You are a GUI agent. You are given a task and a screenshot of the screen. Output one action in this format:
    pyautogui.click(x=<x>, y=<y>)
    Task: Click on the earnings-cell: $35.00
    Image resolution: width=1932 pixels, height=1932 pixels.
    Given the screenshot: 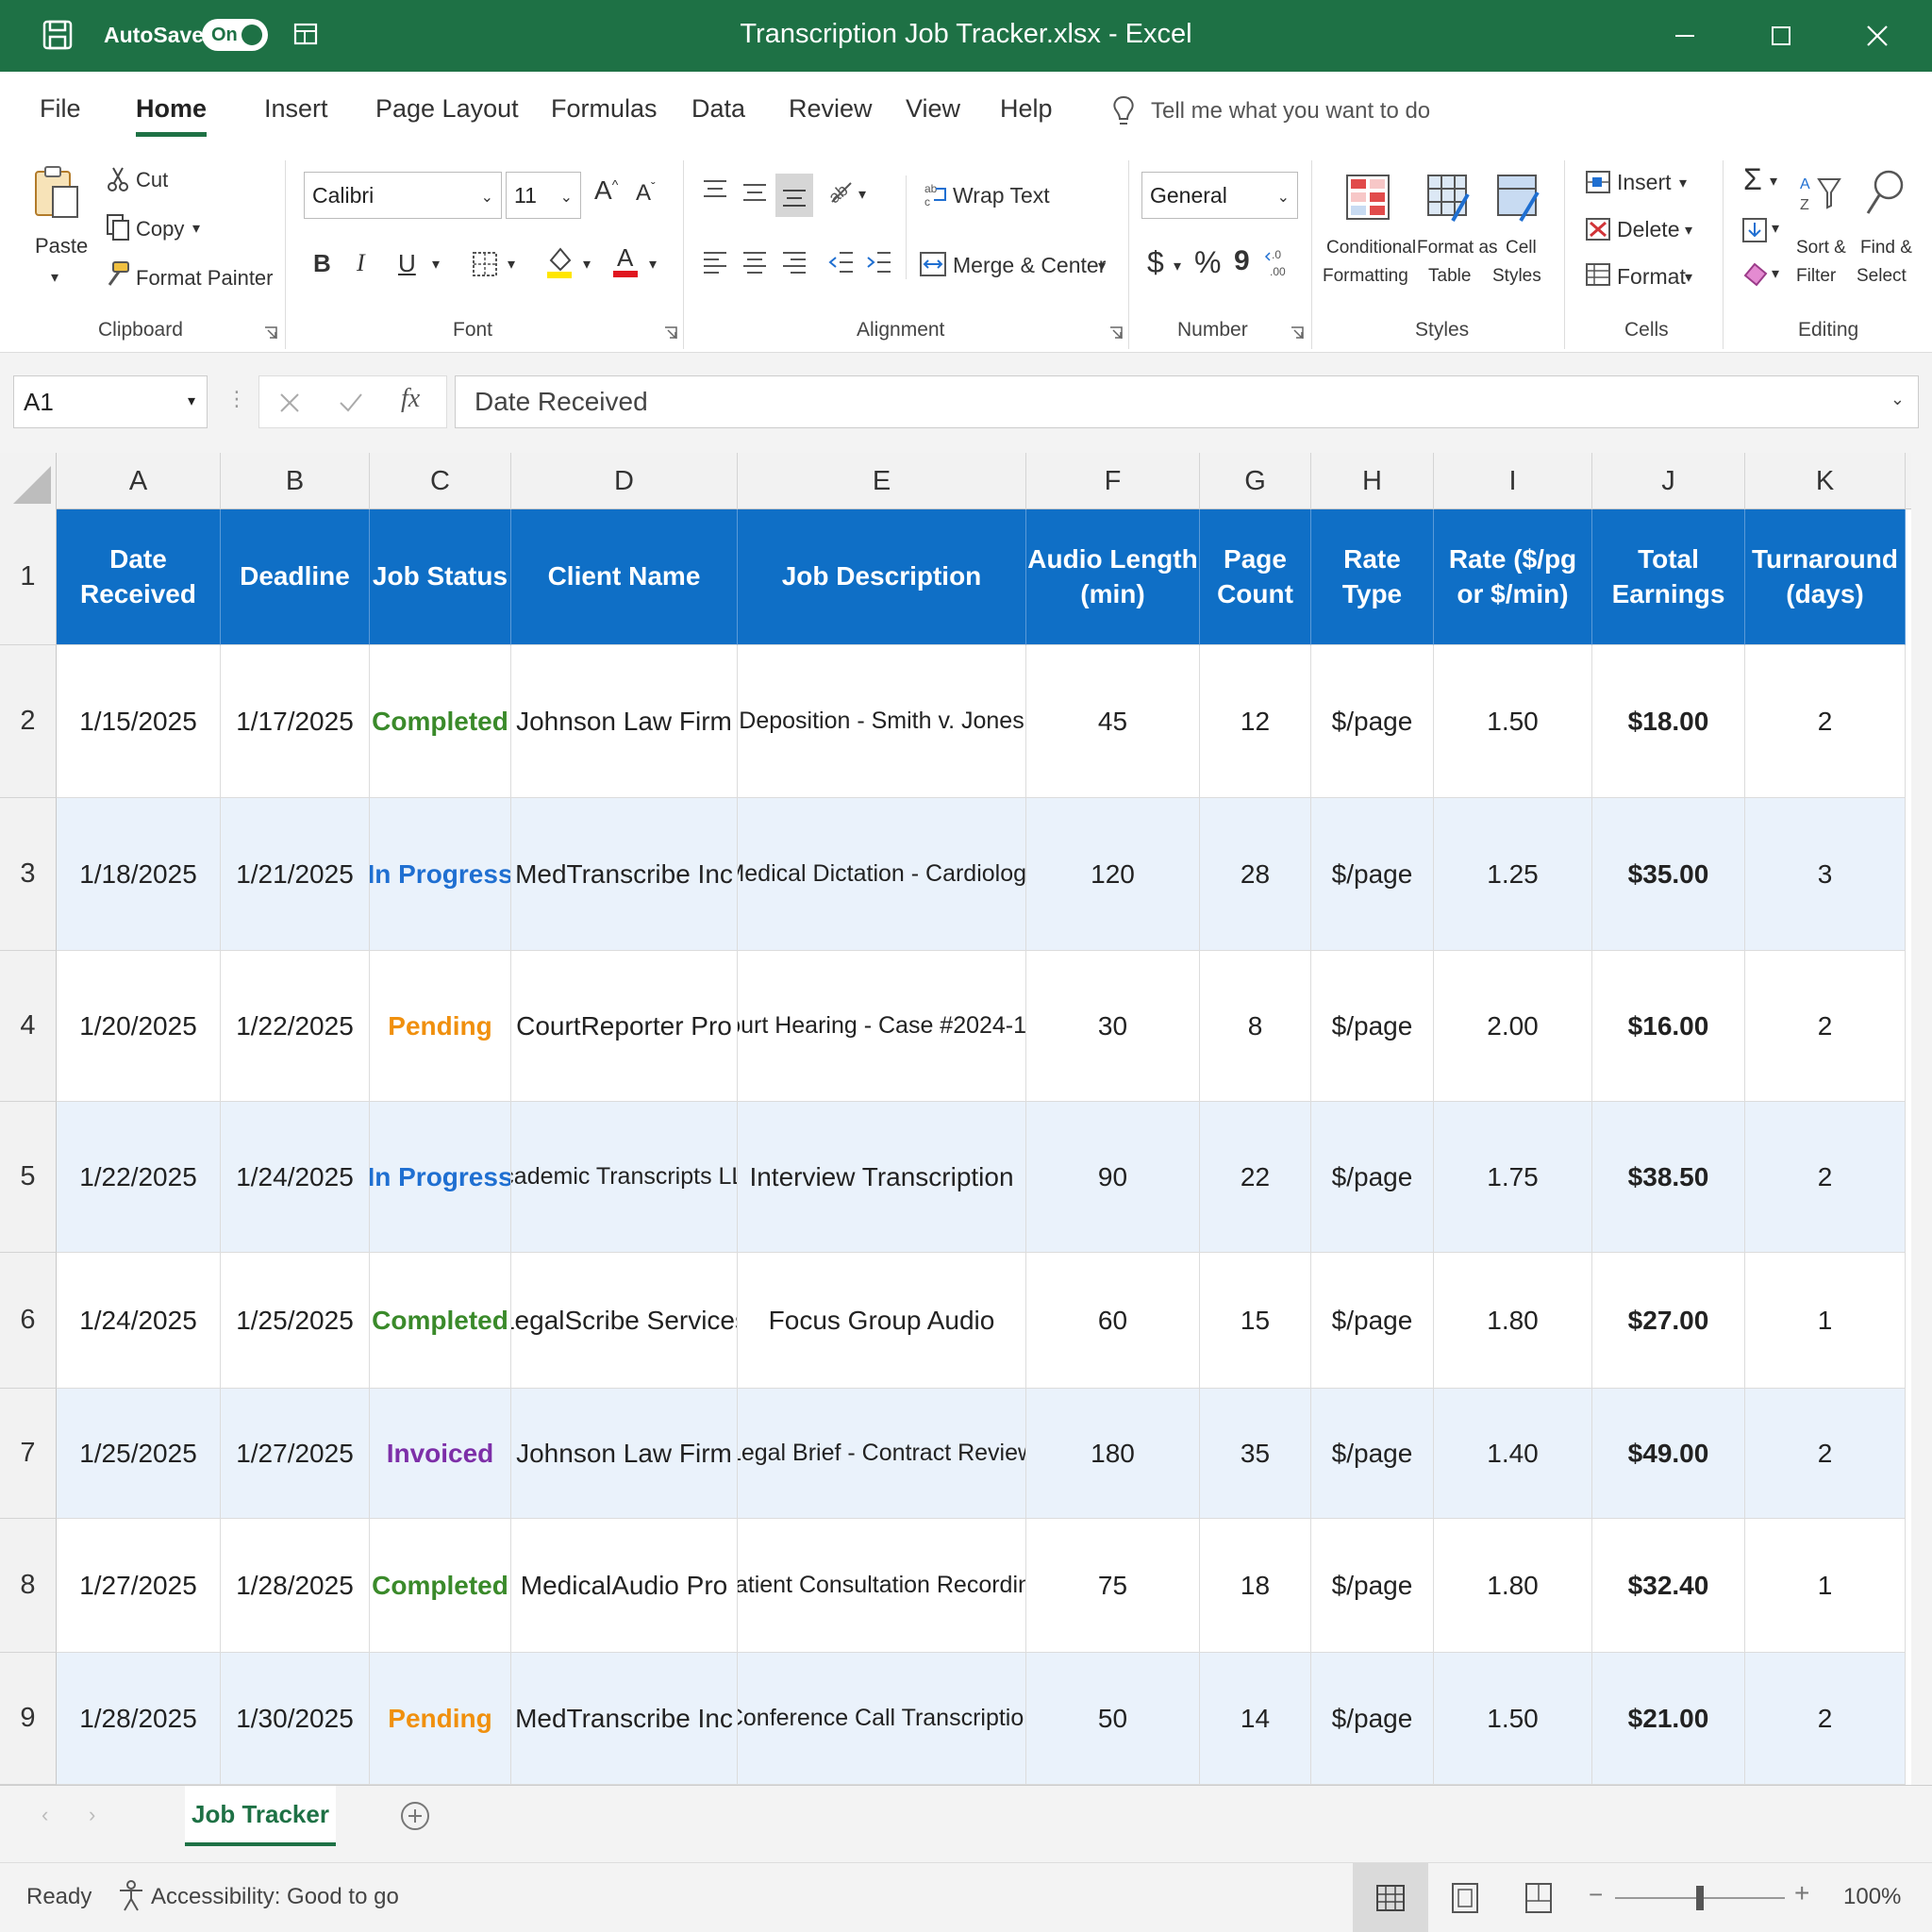 What is the action you would take?
    pyautogui.click(x=1669, y=875)
    